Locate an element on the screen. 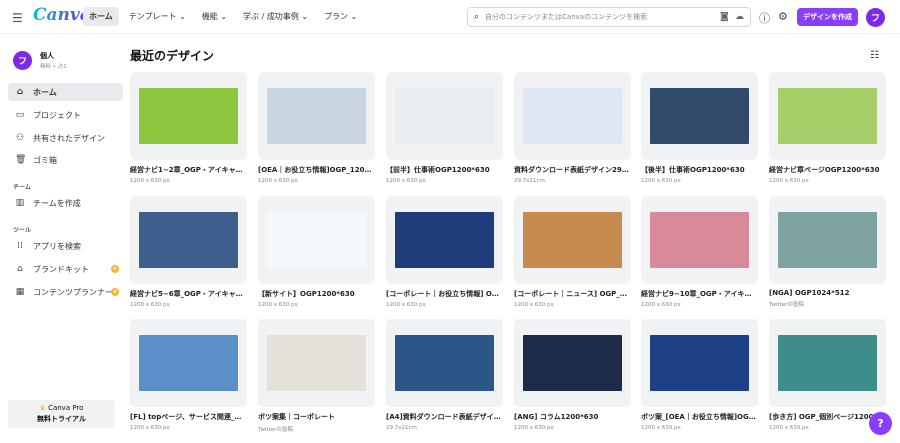 Image resolution: width=900 pixels, height=443 pixels. avatar: フ is located at coordinates (875, 17).